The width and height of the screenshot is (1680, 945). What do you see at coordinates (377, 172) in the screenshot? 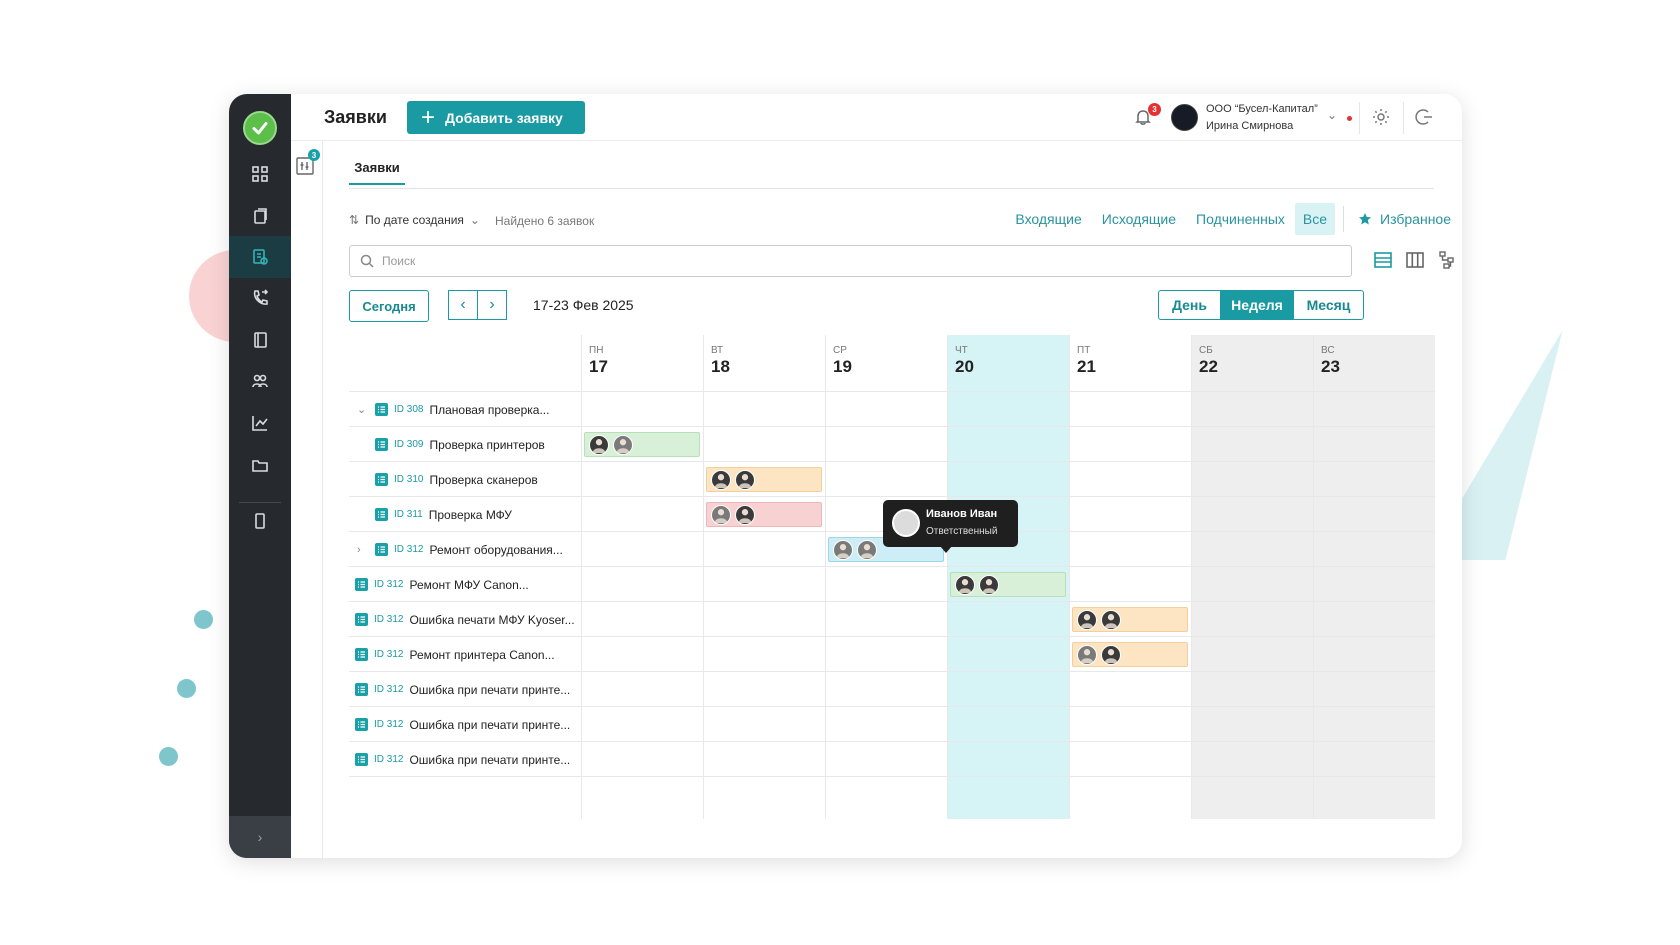
I see `tab-requests: Заявки` at bounding box center [377, 172].